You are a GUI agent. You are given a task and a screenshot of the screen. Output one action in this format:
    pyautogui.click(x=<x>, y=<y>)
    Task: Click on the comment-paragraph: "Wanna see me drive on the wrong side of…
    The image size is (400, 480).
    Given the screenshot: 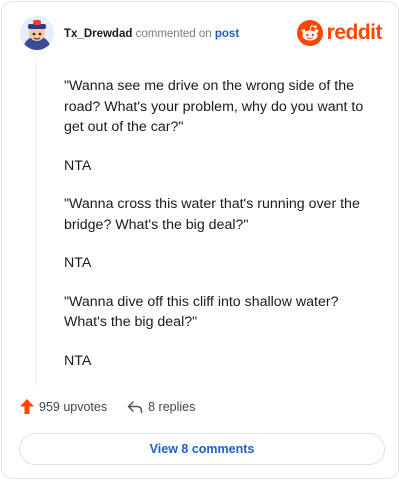 What is the action you would take?
    pyautogui.click(x=214, y=106)
    